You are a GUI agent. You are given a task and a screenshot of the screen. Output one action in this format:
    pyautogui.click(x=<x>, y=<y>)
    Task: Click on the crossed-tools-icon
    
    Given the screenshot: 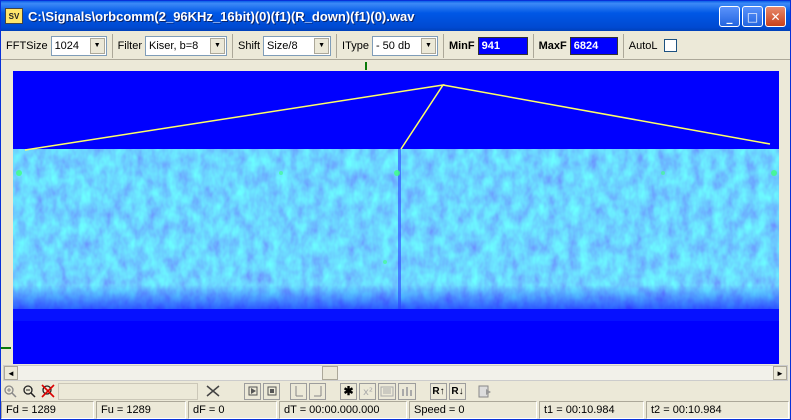 What is the action you would take?
    pyautogui.click(x=213, y=391)
    